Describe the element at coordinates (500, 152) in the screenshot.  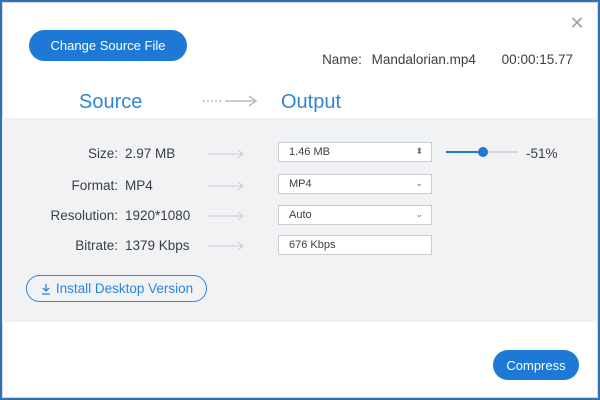
I see `size-slider-rest` at that location.